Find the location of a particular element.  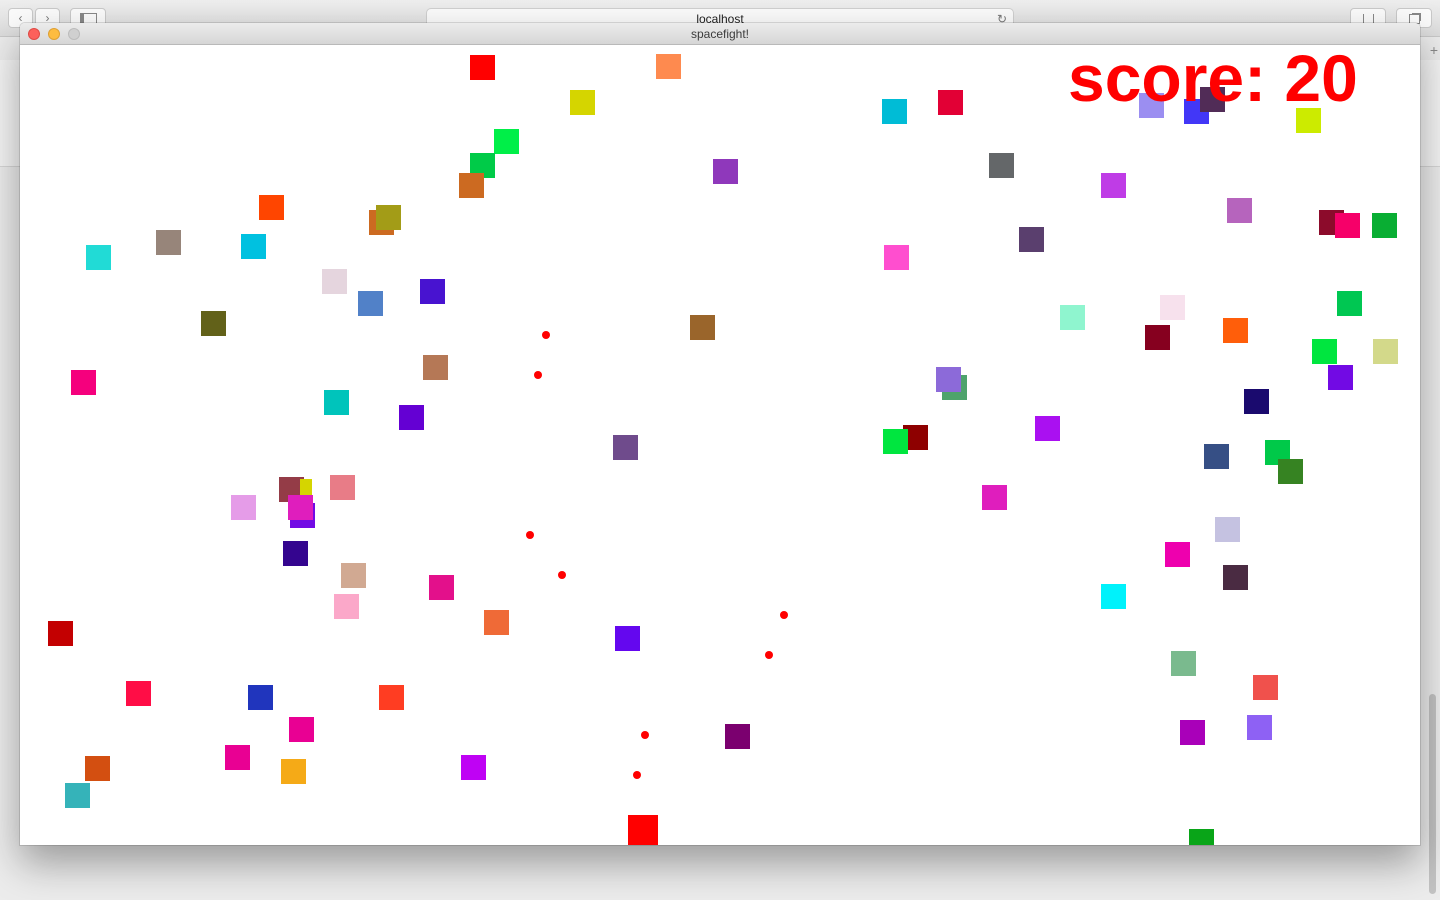

browser-scrollbar is located at coordinates (1432, 794).